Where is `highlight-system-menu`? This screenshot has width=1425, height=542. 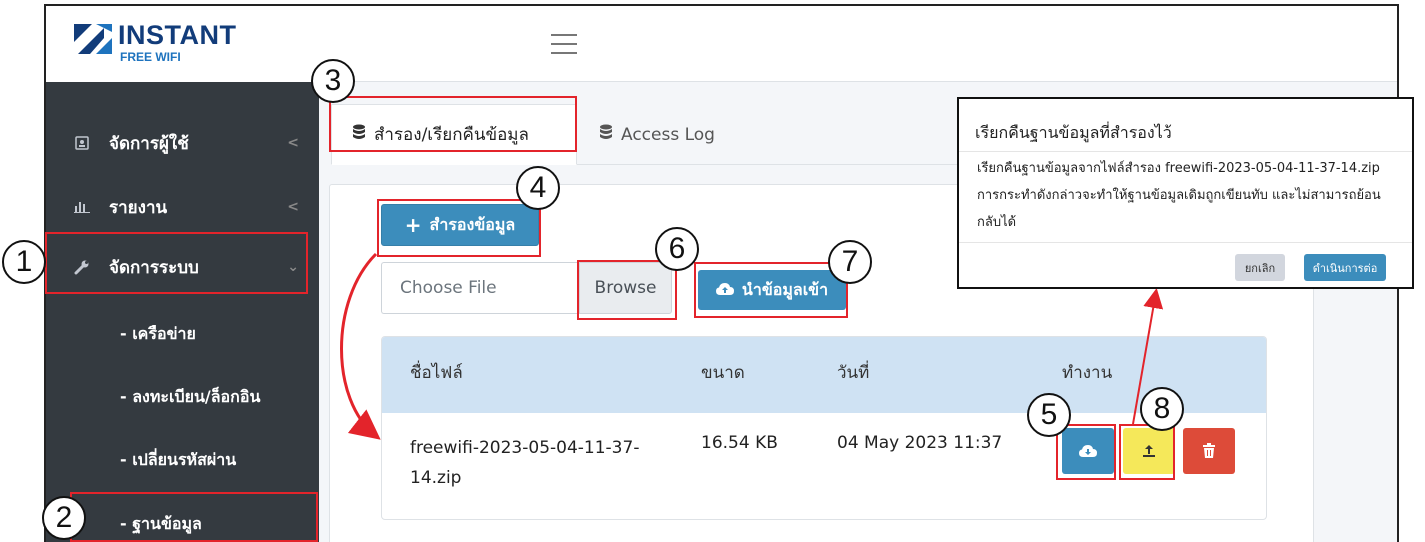
highlight-system-menu is located at coordinates (176, 263).